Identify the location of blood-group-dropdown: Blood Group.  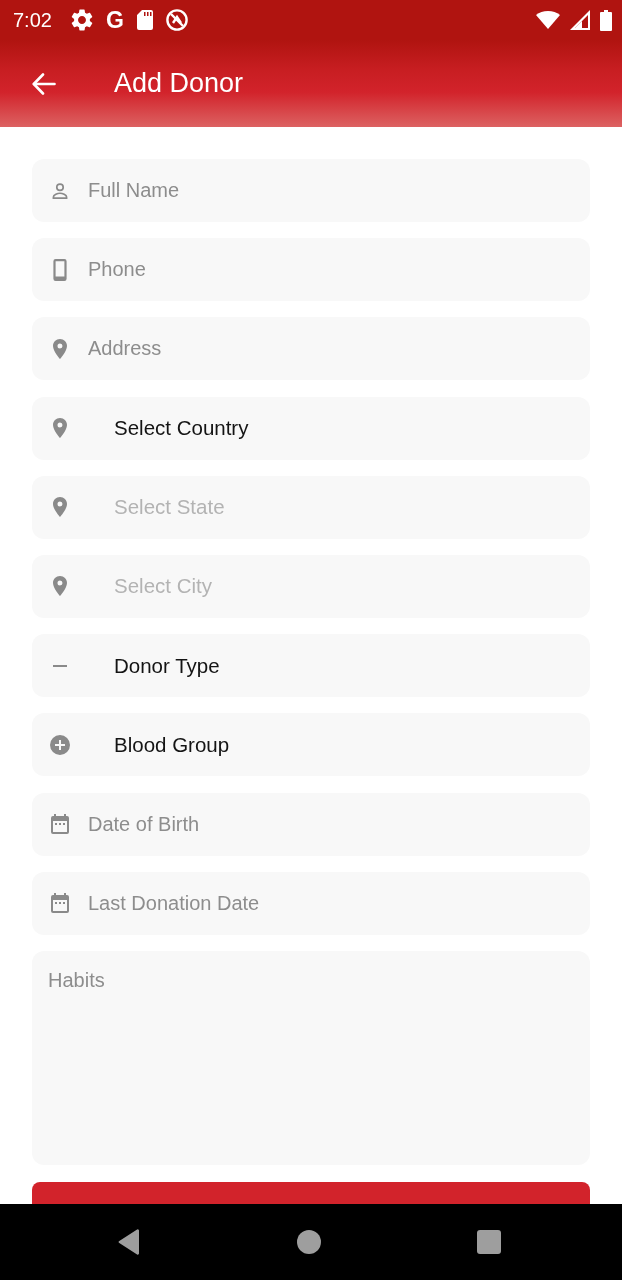
(311, 745).